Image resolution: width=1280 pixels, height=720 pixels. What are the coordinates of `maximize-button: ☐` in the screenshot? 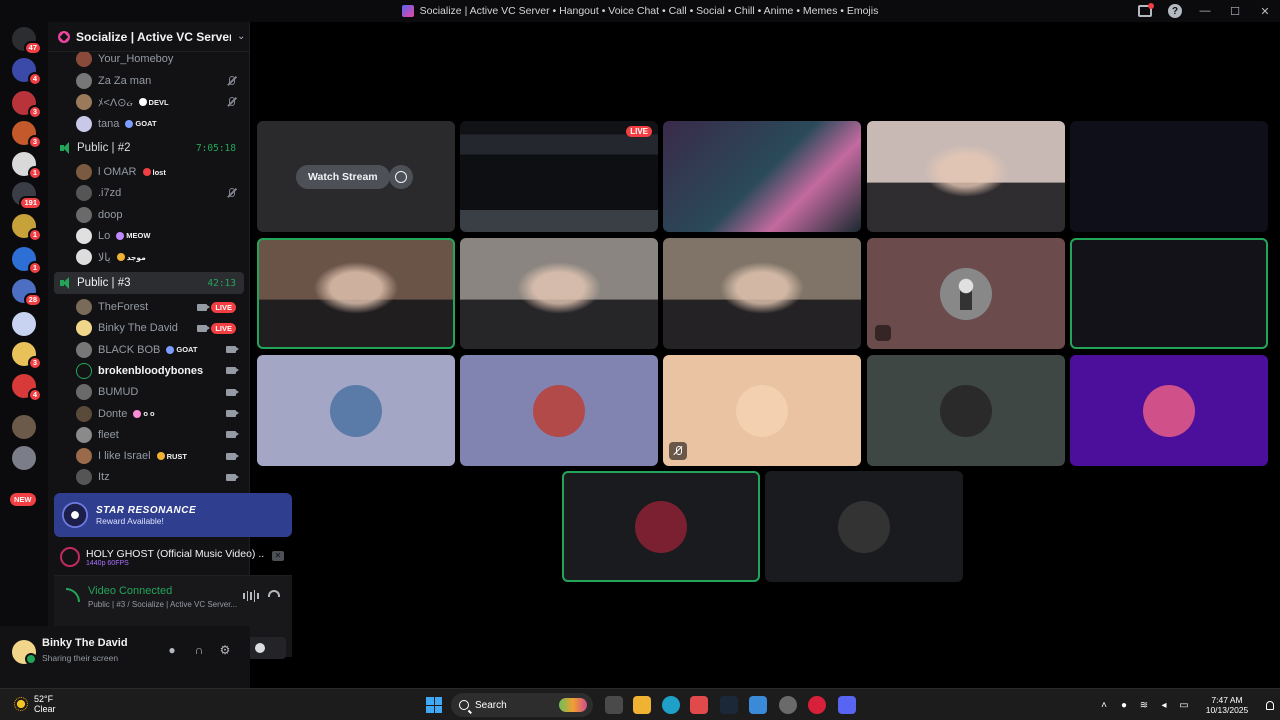 It's located at (1235, 11).